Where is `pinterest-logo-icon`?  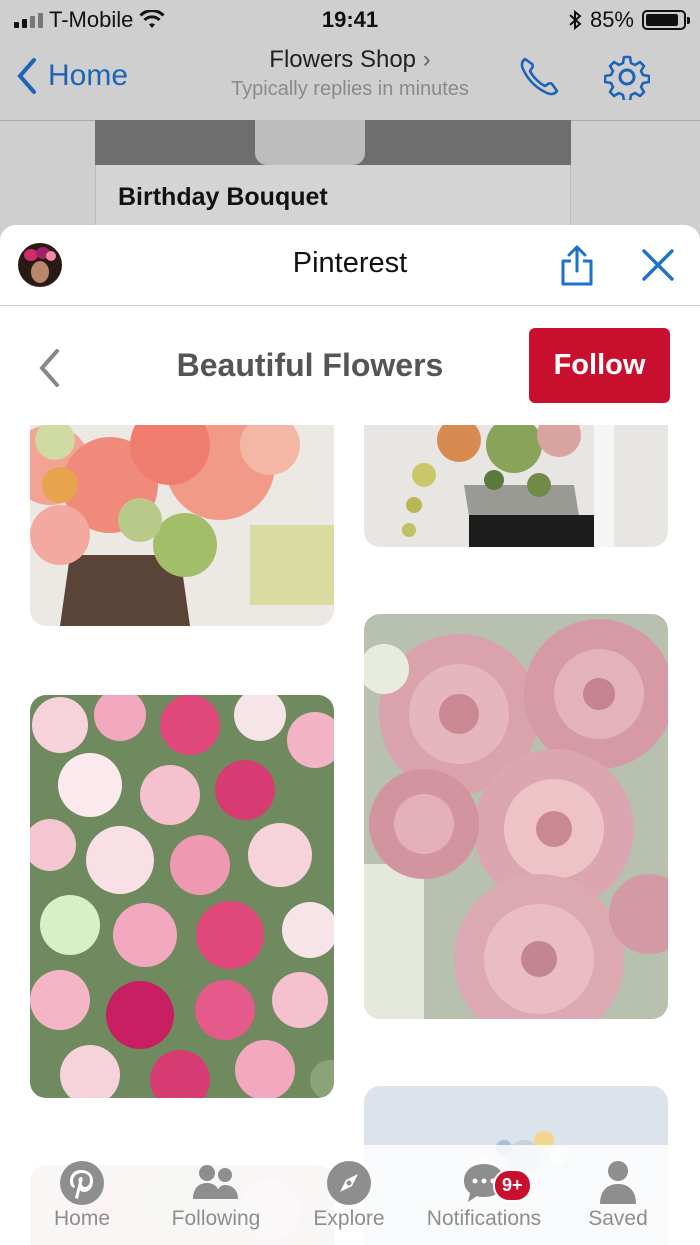
pinterest-logo-icon is located at coordinates (82, 1183).